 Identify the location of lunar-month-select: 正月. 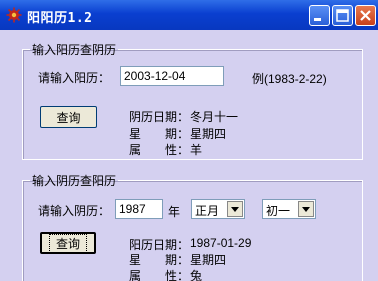
(218, 209).